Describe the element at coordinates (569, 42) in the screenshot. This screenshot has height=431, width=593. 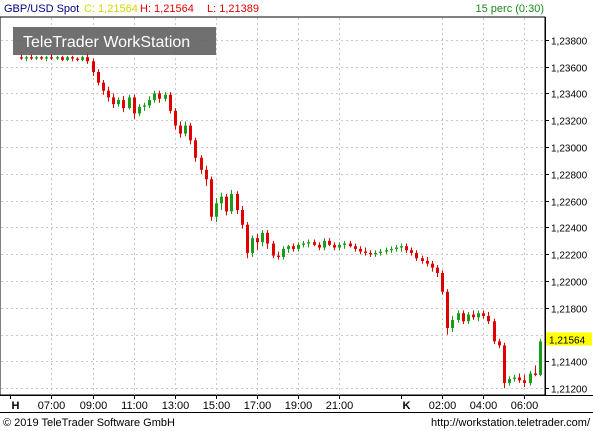
I see `y-tick-label: 1,23800` at that location.